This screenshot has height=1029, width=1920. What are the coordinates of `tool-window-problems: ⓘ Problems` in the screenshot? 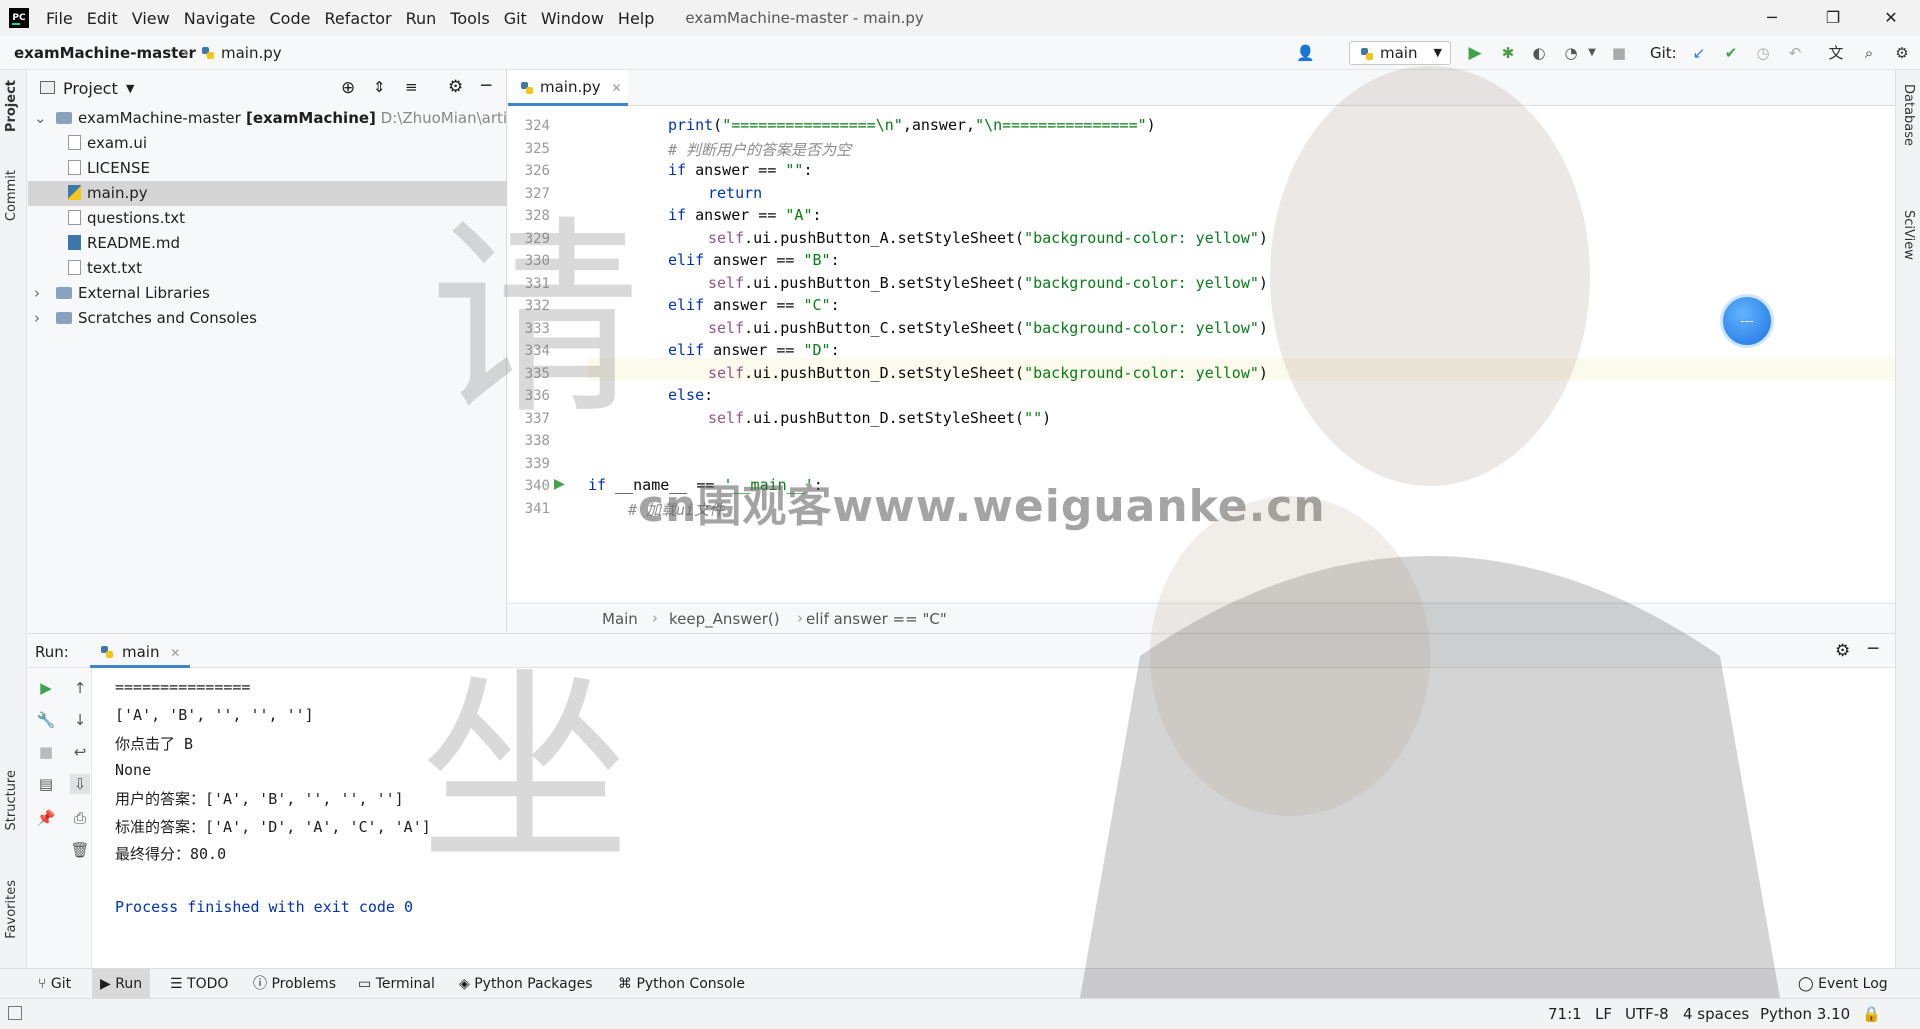 It's located at (294, 984).